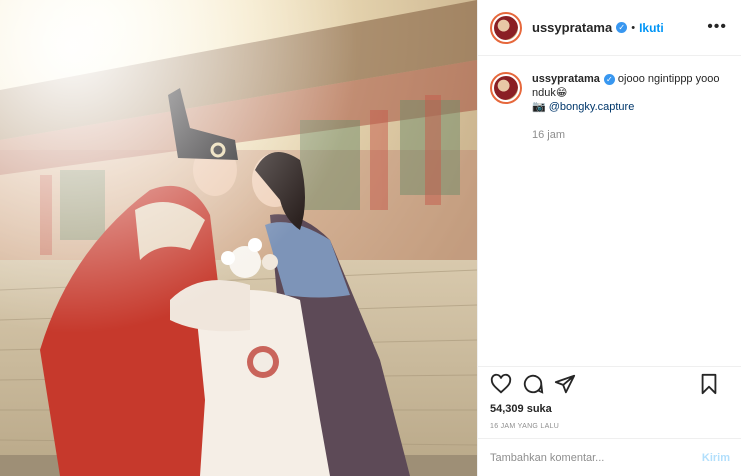  Describe the element at coordinates (502, 385) in the screenshot. I see `heart-icon` at that location.